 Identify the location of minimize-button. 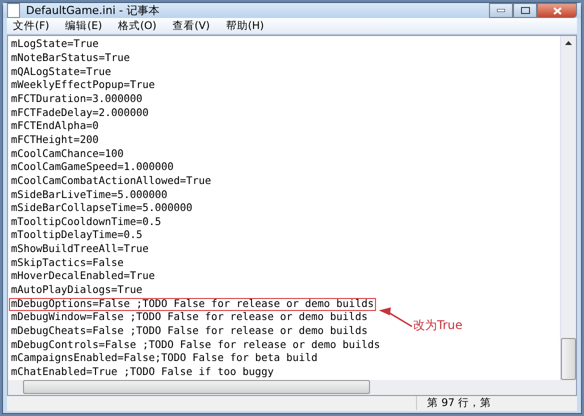
(501, 10).